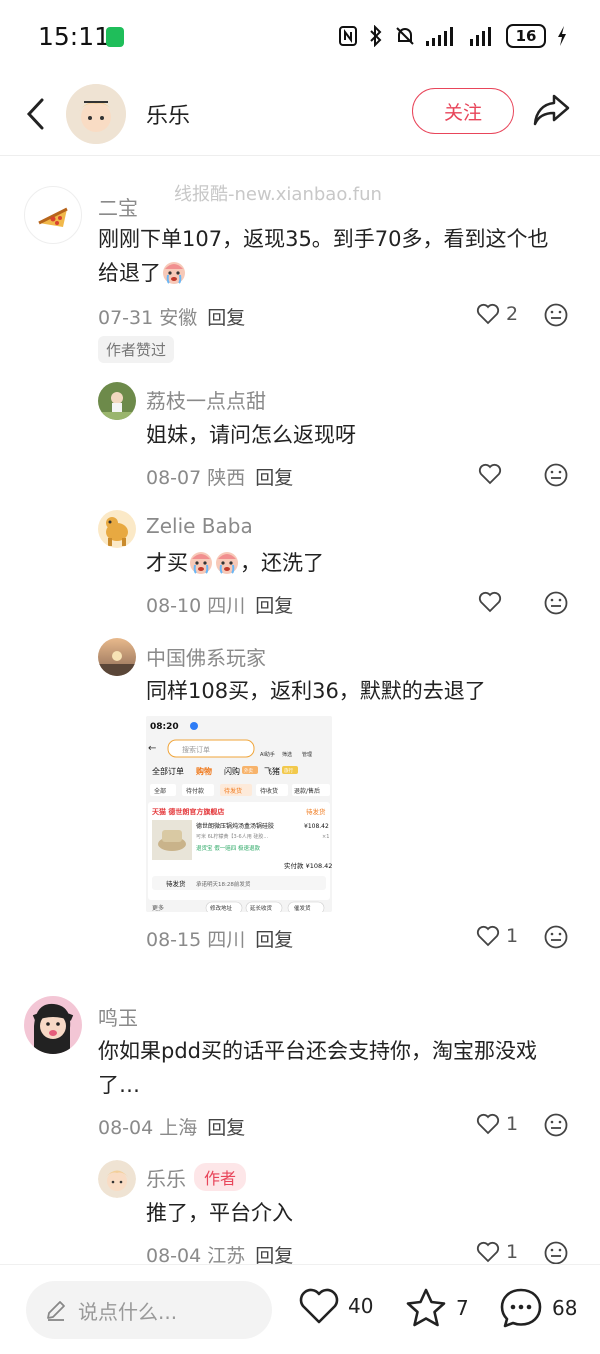  Describe the element at coordinates (118, 206) in the screenshot. I see `commenter-name: 二宝` at that location.